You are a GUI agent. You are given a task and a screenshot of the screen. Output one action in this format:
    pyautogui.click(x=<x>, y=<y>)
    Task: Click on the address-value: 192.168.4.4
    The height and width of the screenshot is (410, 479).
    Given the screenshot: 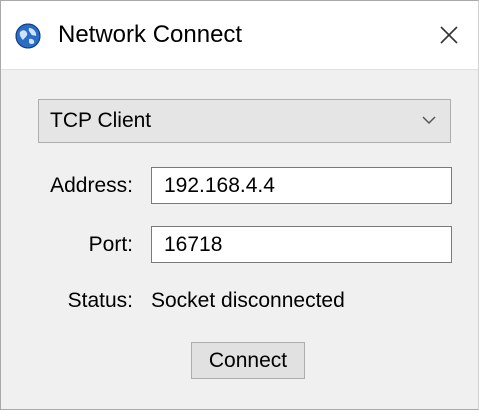 What is the action you would take?
    pyautogui.click(x=219, y=185)
    